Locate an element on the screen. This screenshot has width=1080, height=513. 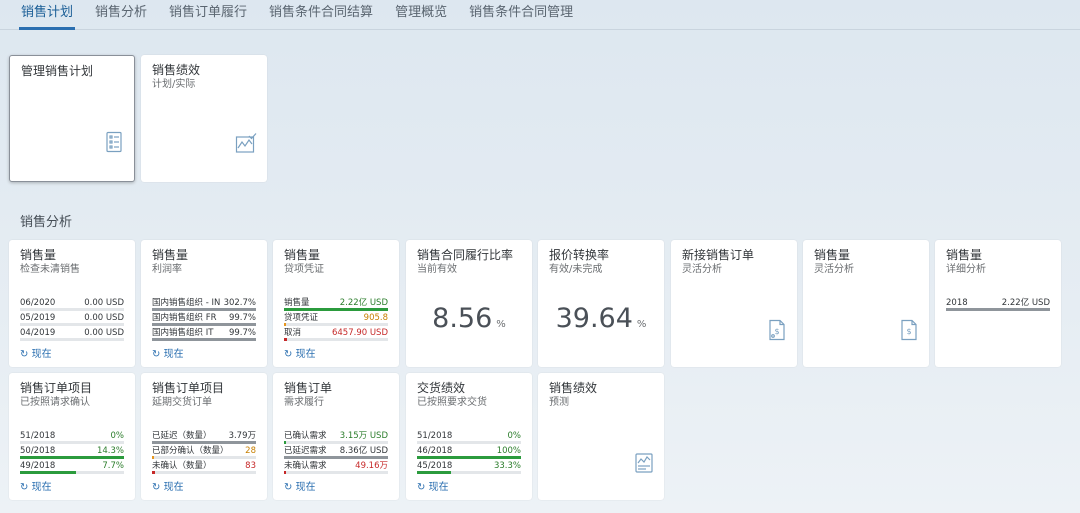
tab-contract-management: 销售条件合同管理 is located at coordinates (521, 15).